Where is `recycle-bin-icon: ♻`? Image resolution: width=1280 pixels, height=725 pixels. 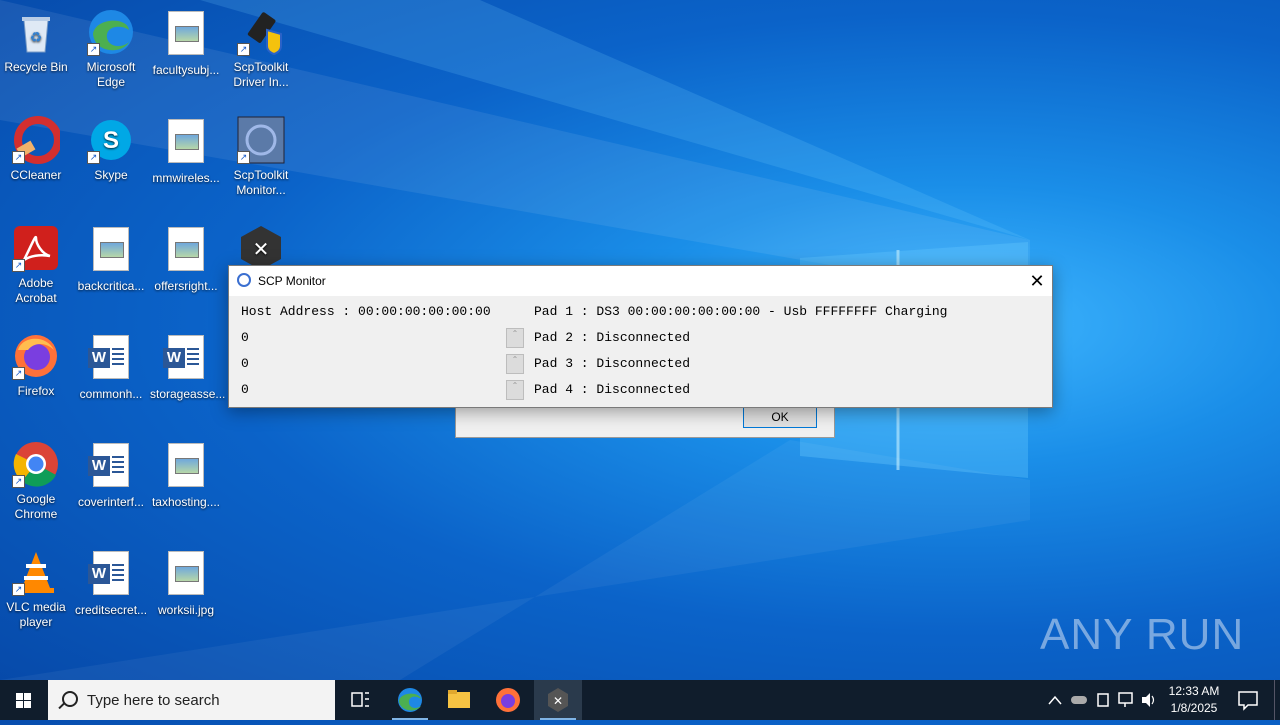
recycle-bin-icon: ♻ is located at coordinates (36, 32).